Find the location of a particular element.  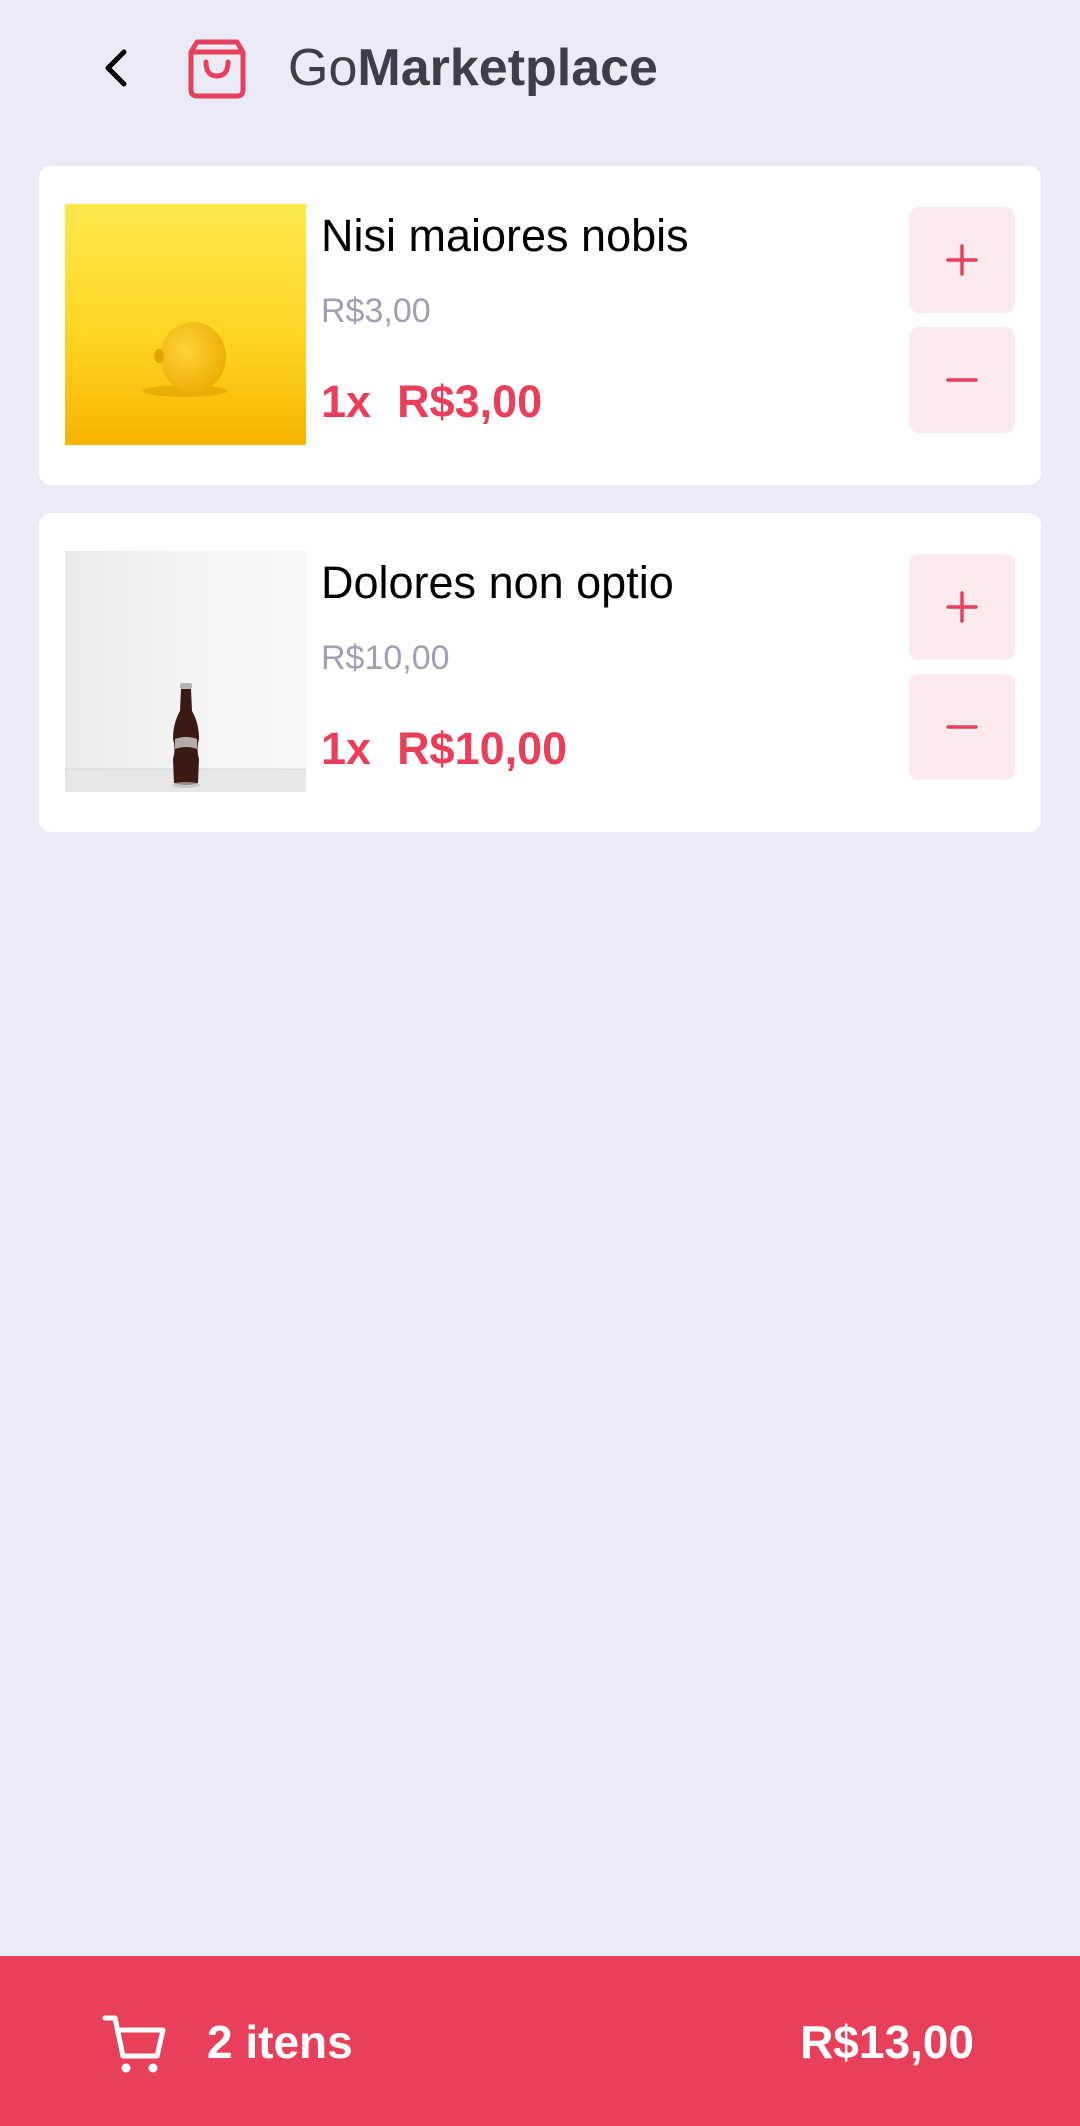

brand-prefix: Go is located at coordinates (323, 68).